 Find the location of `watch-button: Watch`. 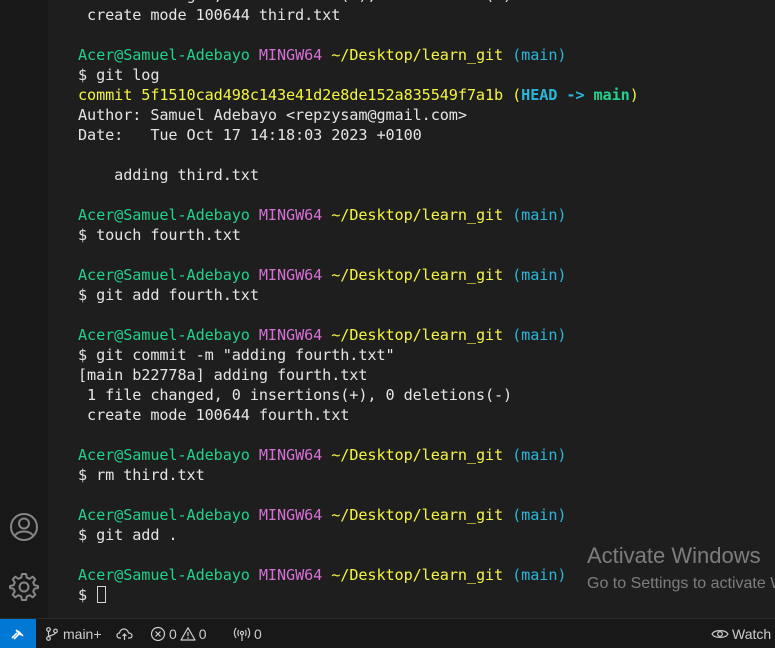

watch-button: Watch is located at coordinates (741, 633).